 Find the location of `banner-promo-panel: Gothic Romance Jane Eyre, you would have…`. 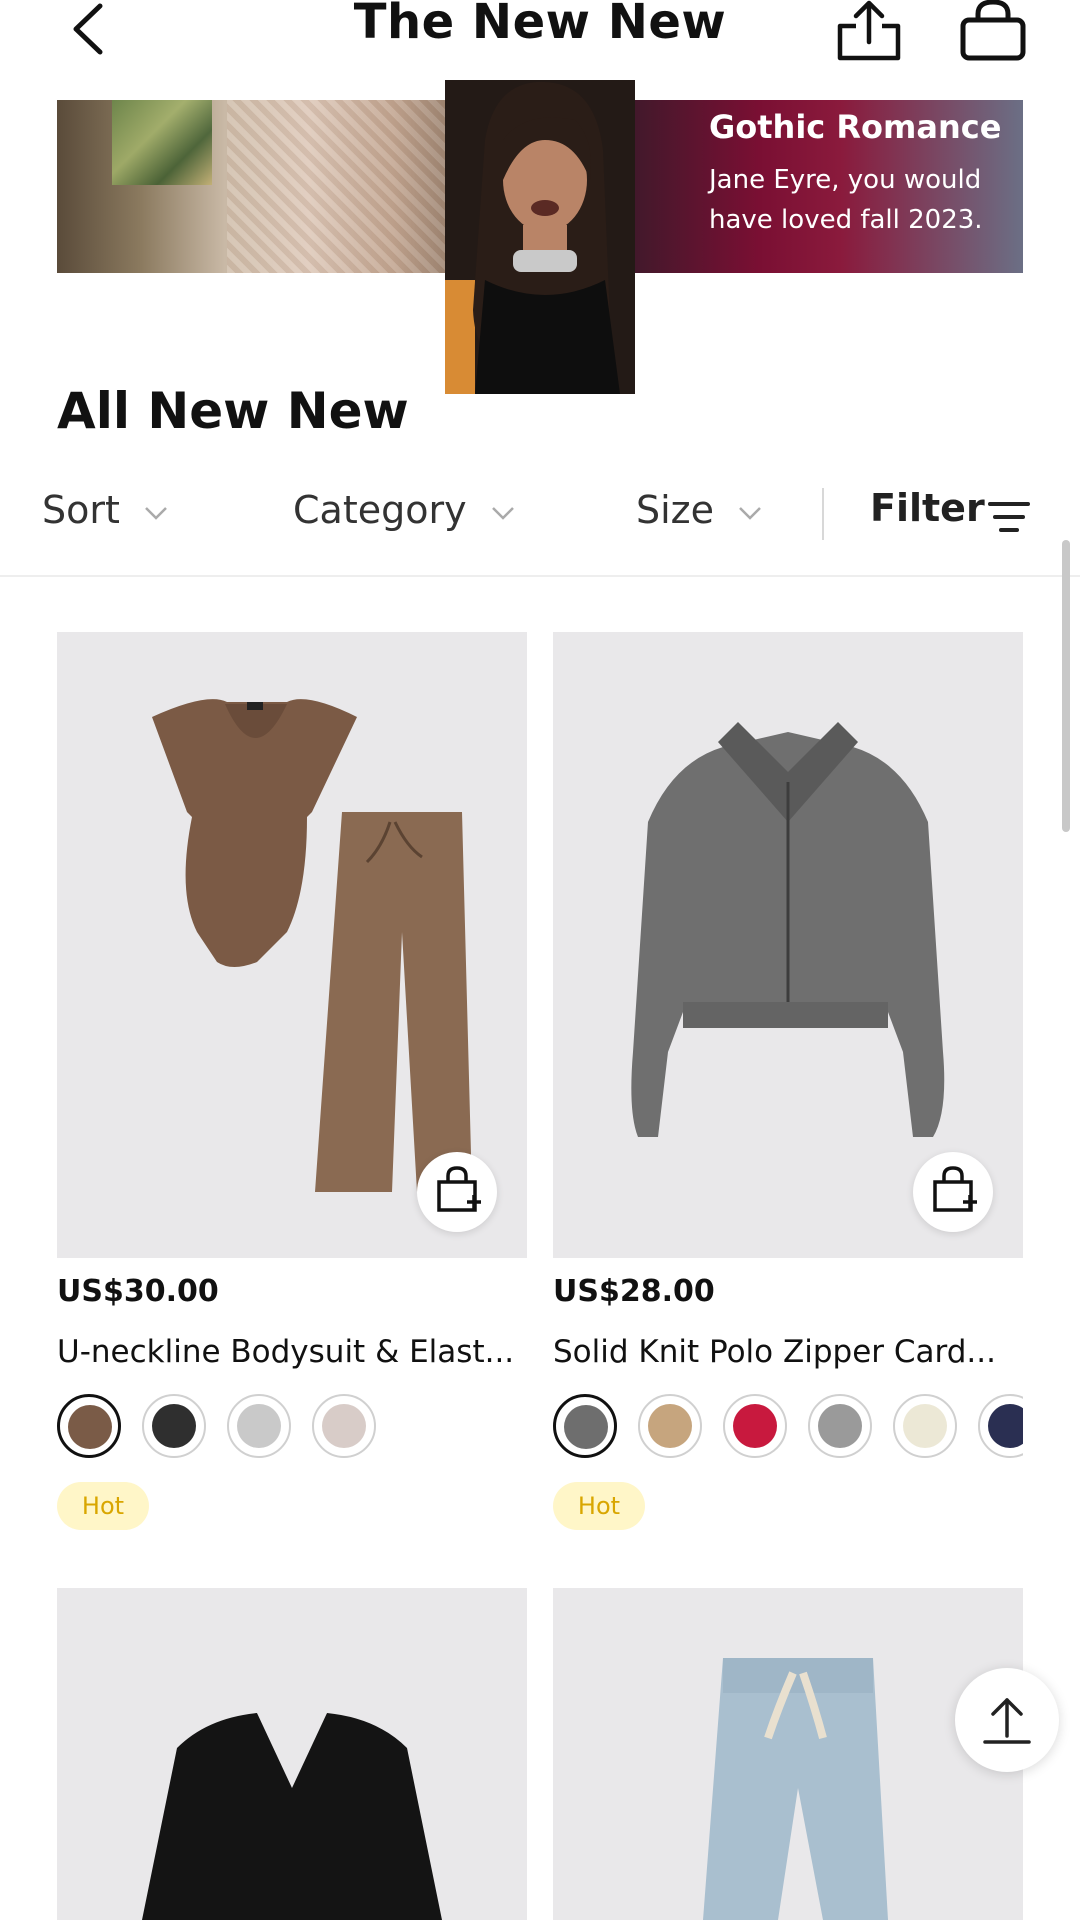

banner-promo-panel: Gothic Romance Jane Eyre, you would have… is located at coordinates (820, 186).